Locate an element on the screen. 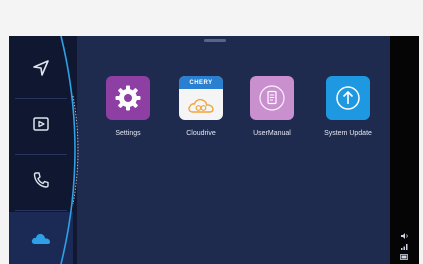 The height and width of the screenshot is (264, 423). play-box-icon is located at coordinates (41, 124).